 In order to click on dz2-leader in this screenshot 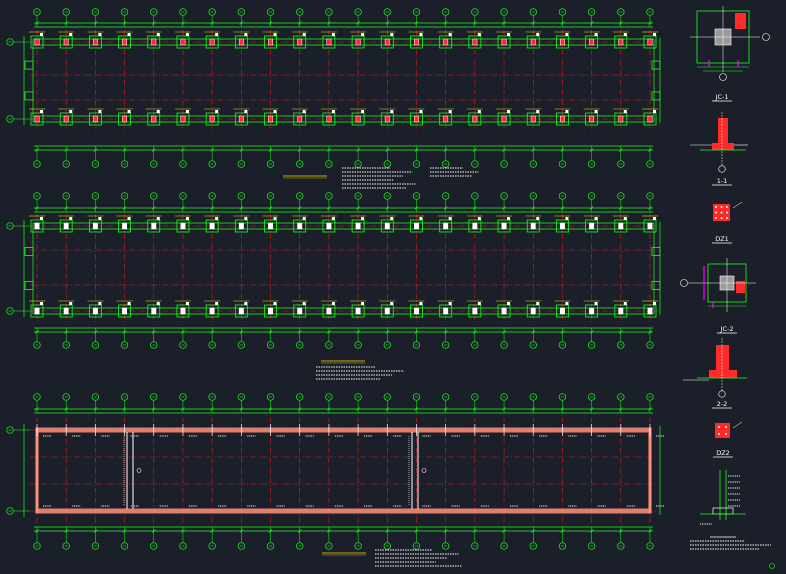, I will do `click(737, 425)`.